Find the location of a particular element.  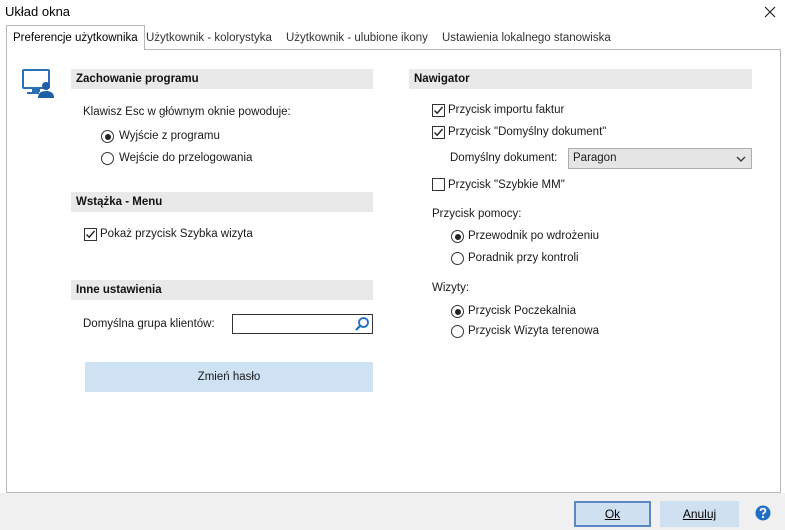

dialog-footer: Ok Anuluj is located at coordinates (392, 511).